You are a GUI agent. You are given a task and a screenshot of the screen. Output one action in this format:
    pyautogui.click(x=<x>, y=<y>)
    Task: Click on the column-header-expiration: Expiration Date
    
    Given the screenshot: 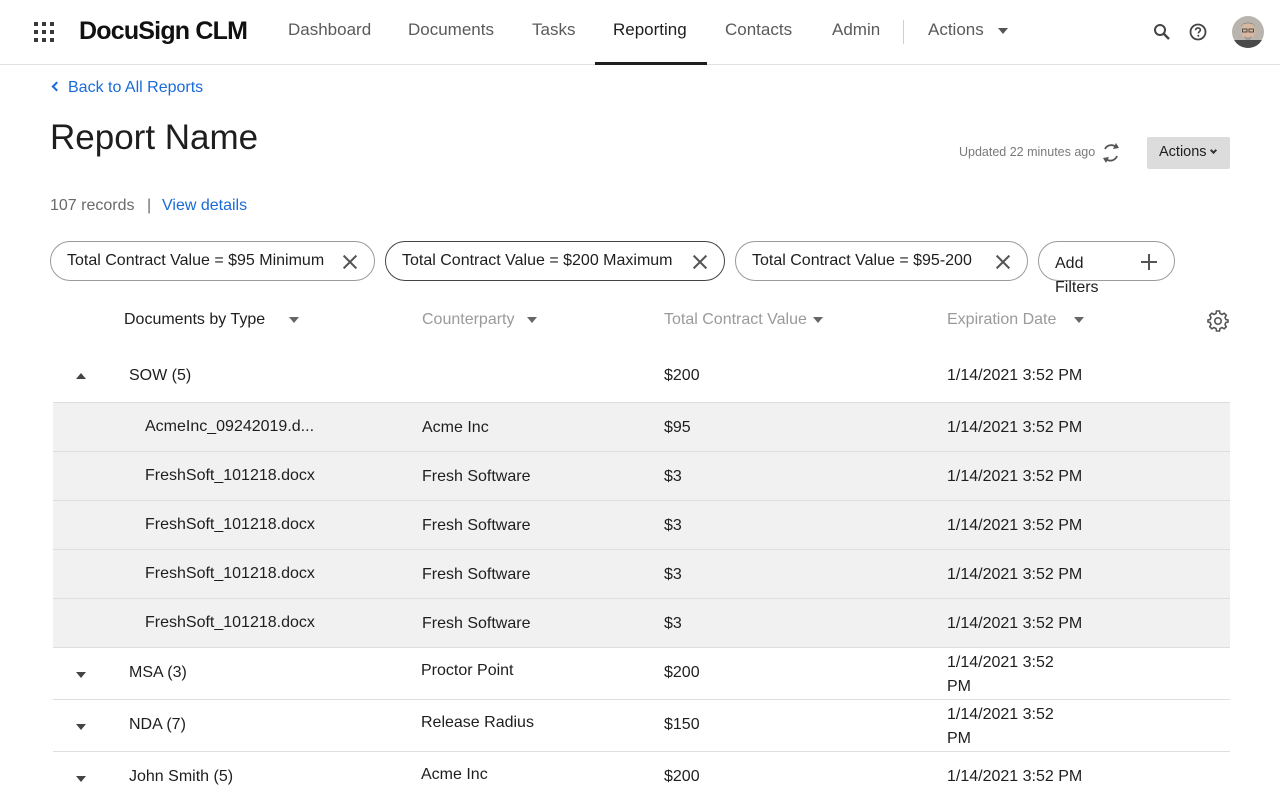 What is the action you would take?
    pyautogui.click(x=1016, y=320)
    